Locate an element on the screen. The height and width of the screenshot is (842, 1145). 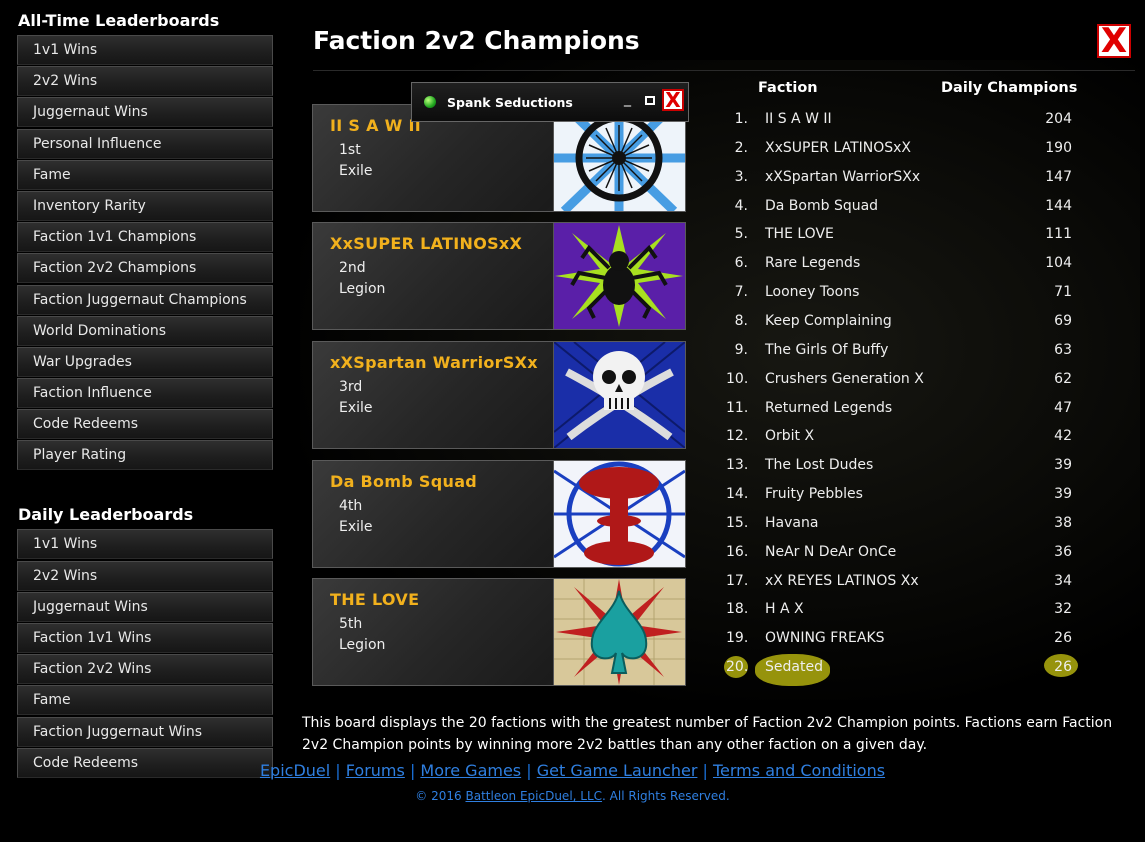
footer-link-epicduel: EpicDuel is located at coordinates (295, 770).